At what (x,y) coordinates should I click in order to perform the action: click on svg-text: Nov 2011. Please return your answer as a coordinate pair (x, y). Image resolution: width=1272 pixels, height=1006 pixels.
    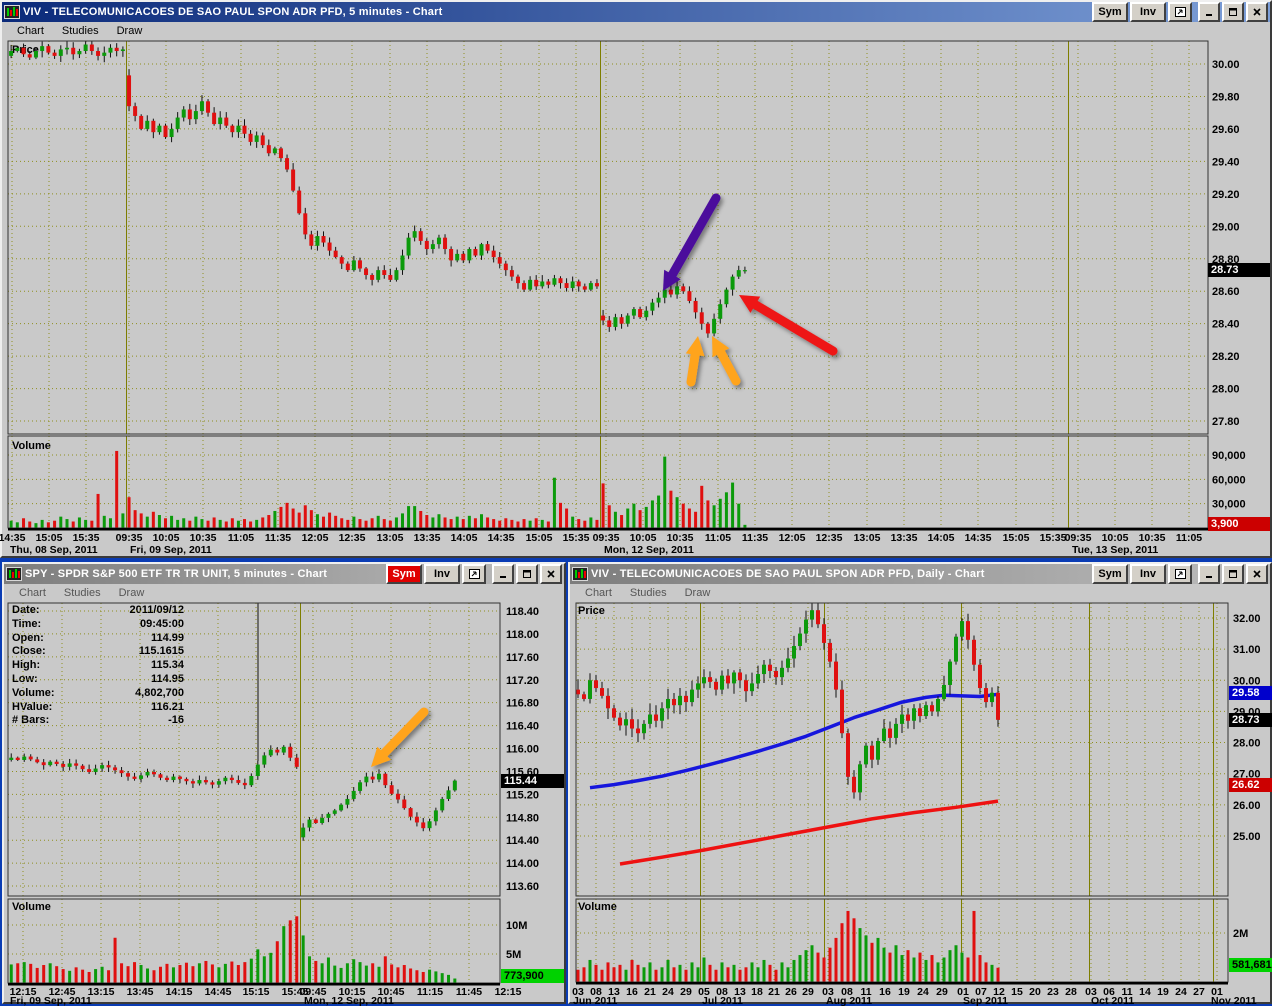
    Looking at the image, I should click on (1234, 1000).